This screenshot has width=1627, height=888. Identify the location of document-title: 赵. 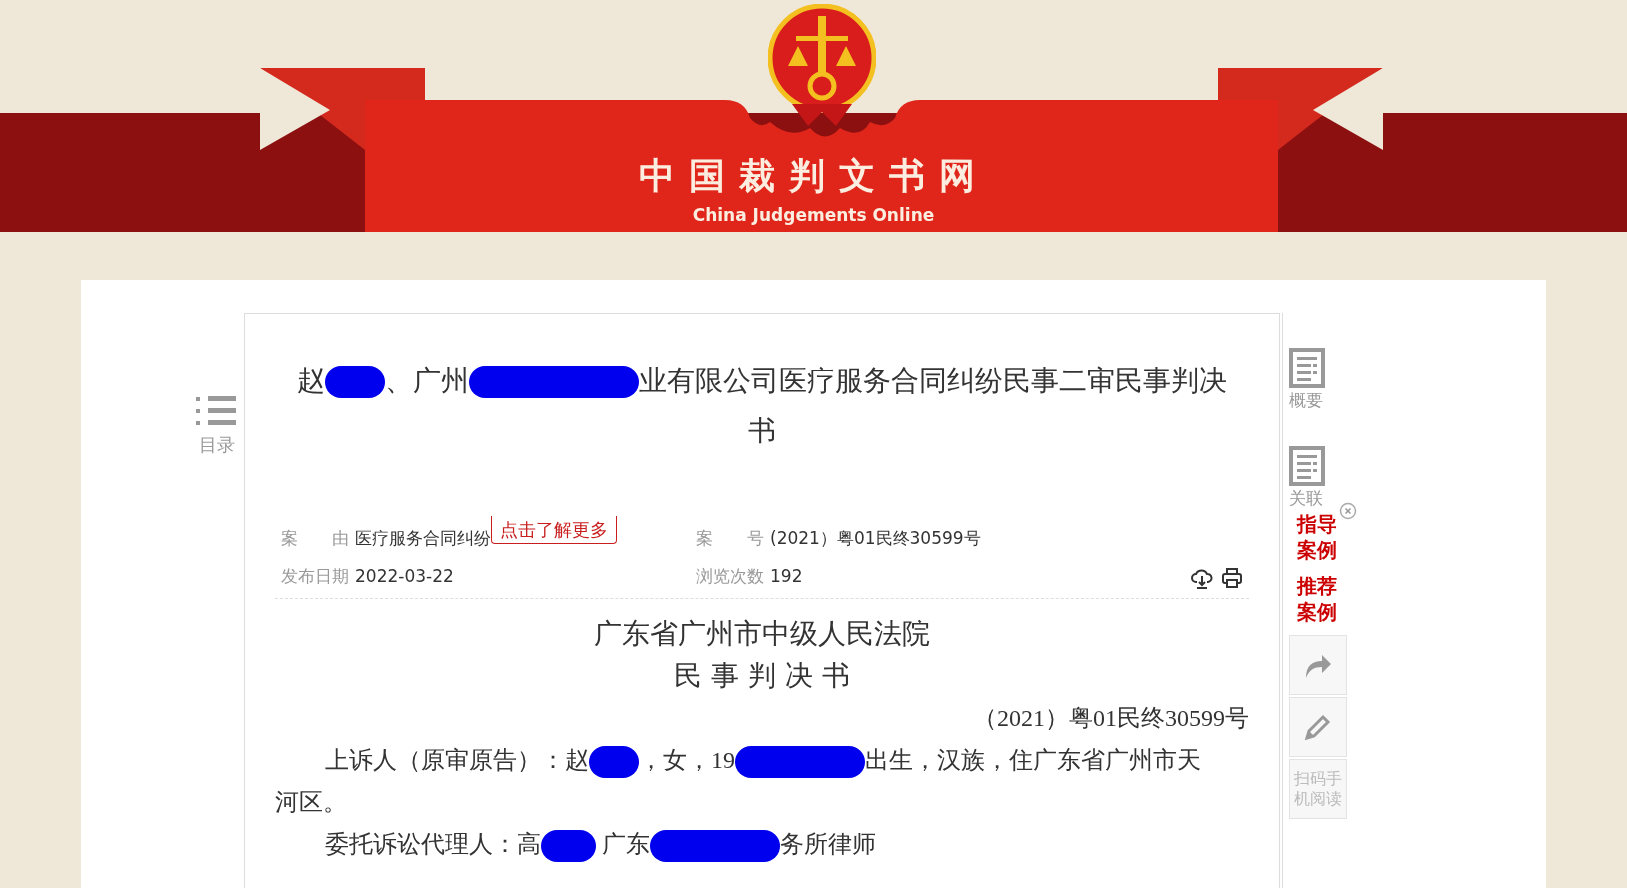
(311, 380).